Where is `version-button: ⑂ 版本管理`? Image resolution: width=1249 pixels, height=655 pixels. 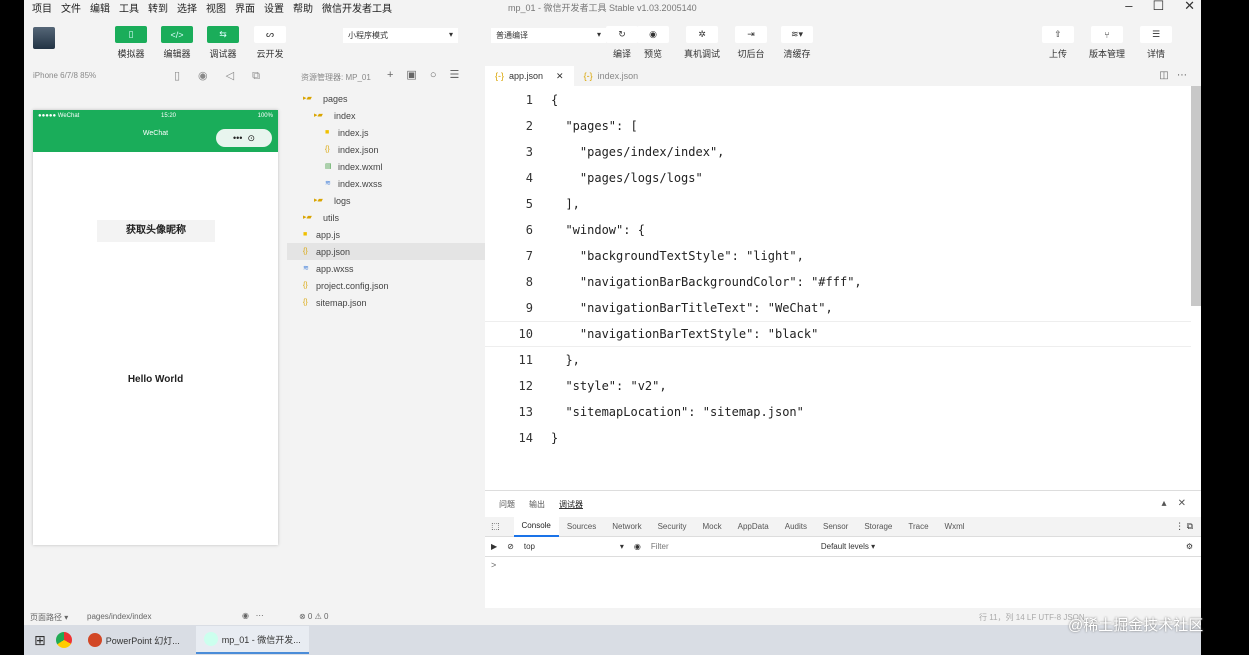 version-button: ⑂ 版本管理 is located at coordinates (1107, 43).